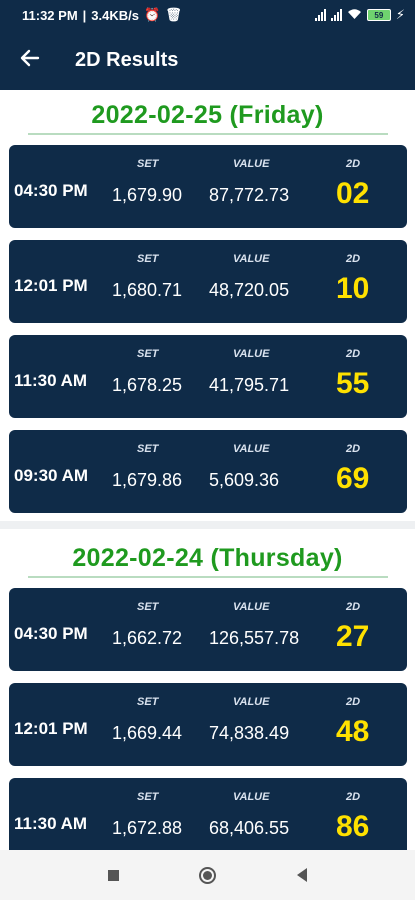 This screenshot has height=900, width=415. What do you see at coordinates (249, 733) in the screenshot?
I see `value-value: 74,838.49` at bounding box center [249, 733].